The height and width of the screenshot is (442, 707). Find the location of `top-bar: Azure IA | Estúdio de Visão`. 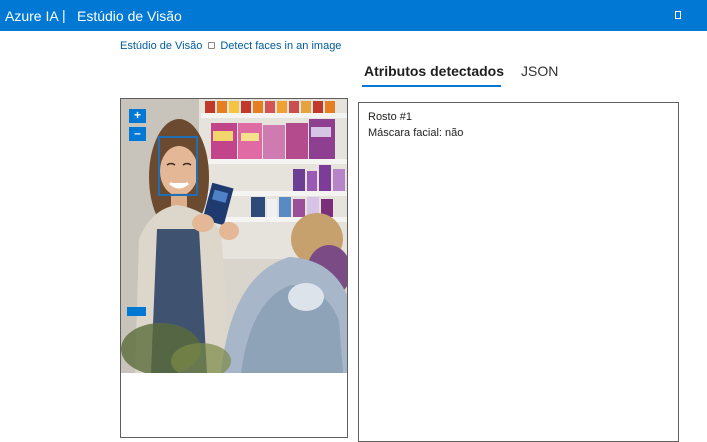

top-bar: Azure IA | Estúdio de Visão is located at coordinates (353, 15).